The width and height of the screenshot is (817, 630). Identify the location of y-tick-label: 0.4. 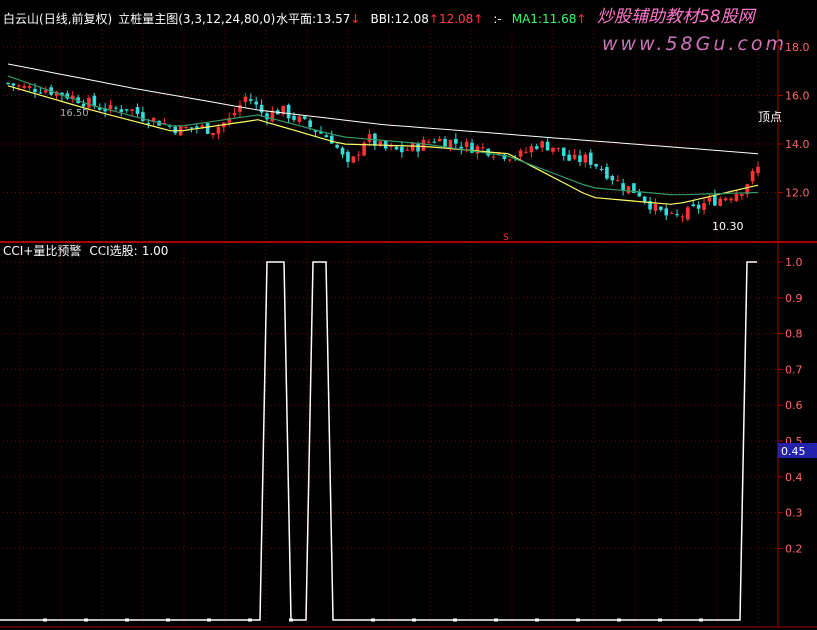
(794, 477).